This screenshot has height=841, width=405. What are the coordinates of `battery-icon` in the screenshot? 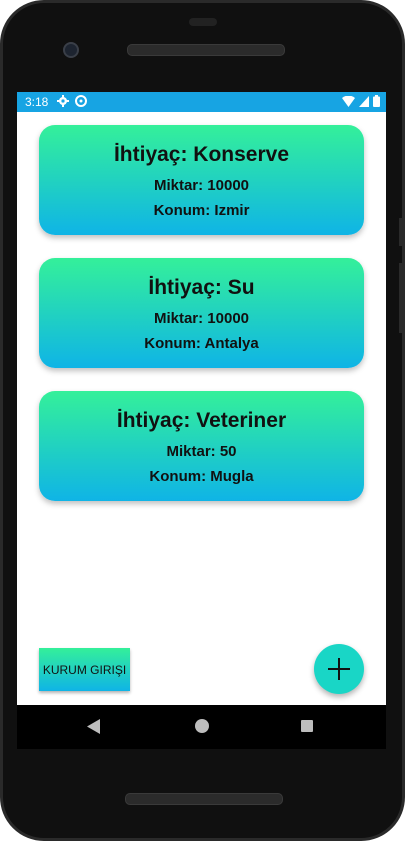 It's located at (376, 101).